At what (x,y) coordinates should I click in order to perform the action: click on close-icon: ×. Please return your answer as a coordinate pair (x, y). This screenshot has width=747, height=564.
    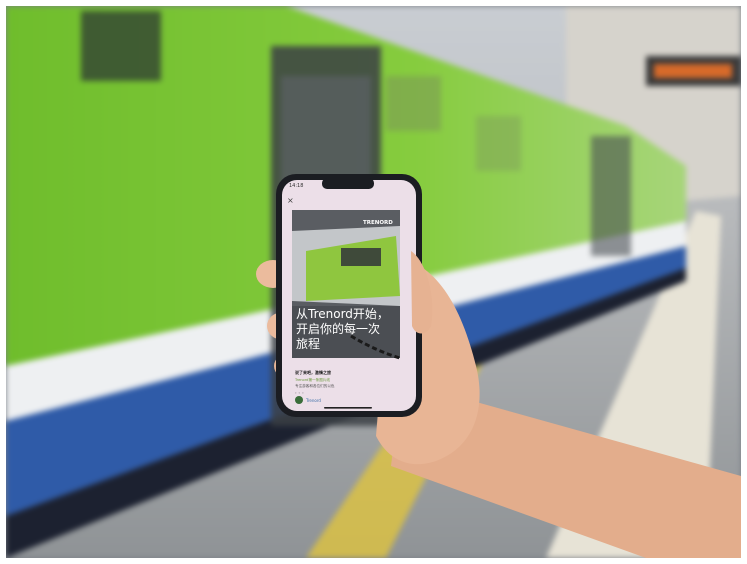
    Looking at the image, I should click on (290, 200).